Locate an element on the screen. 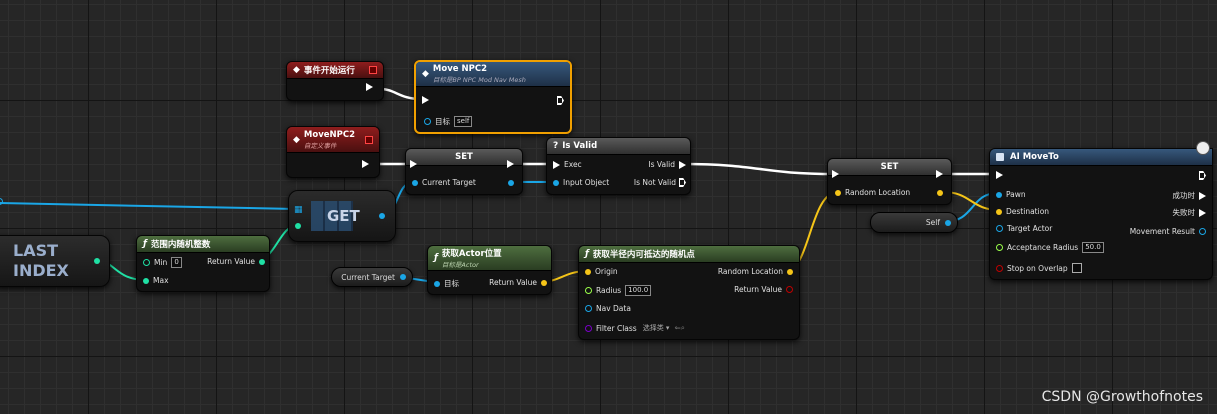 Image resolution: width=1217 pixels, height=414 pixels. acceptance-radius-pin: Acceptance Radius 50.0 is located at coordinates (1050, 247).